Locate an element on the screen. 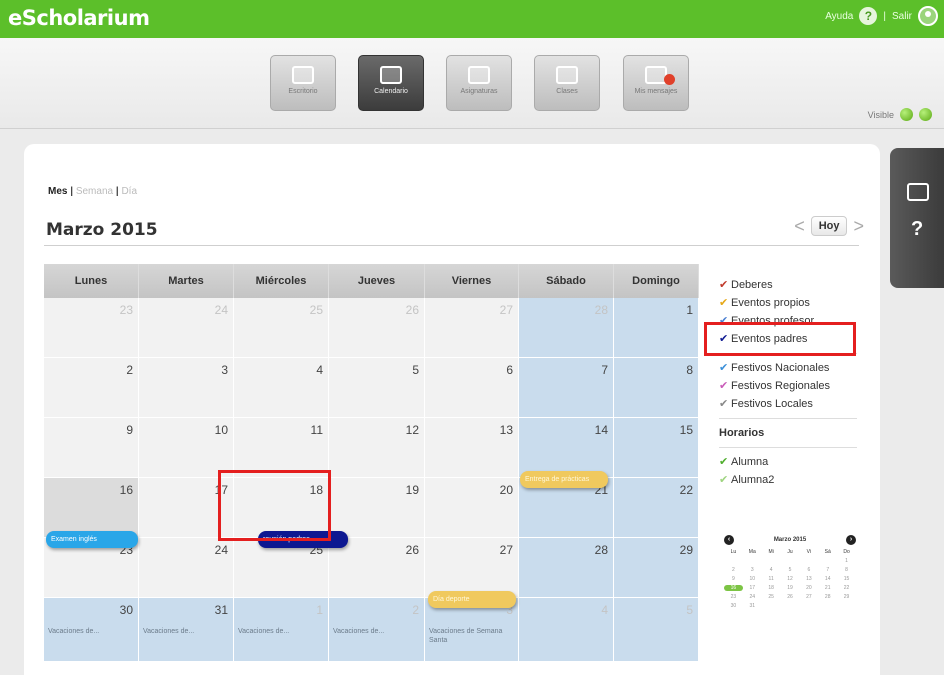 This screenshot has height=675, width=944. minical-day: 20 is located at coordinates (808, 588).